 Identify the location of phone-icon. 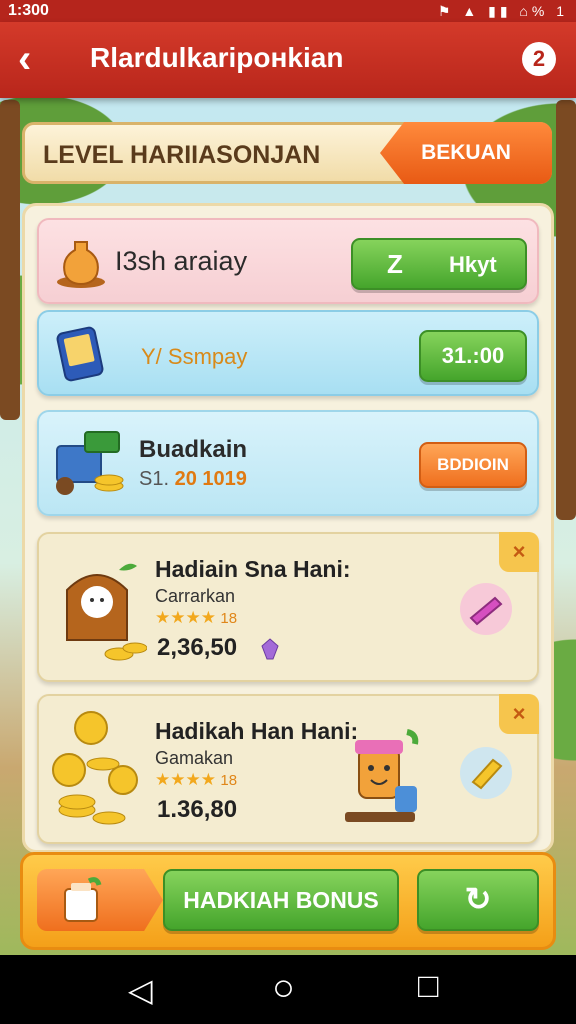
(80, 354).